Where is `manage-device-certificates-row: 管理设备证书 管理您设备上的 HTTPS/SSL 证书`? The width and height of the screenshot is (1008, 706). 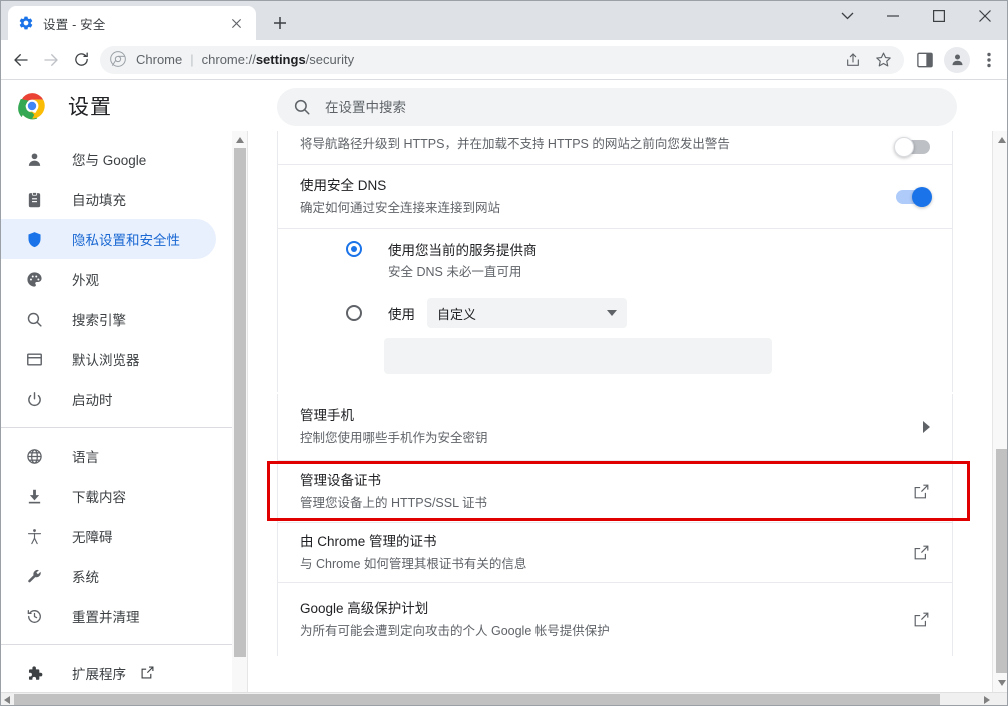
manage-device-certificates-row: 管理设备证书 管理您设备上的 HTTPS/SSL 证书 is located at coordinates (615, 492).